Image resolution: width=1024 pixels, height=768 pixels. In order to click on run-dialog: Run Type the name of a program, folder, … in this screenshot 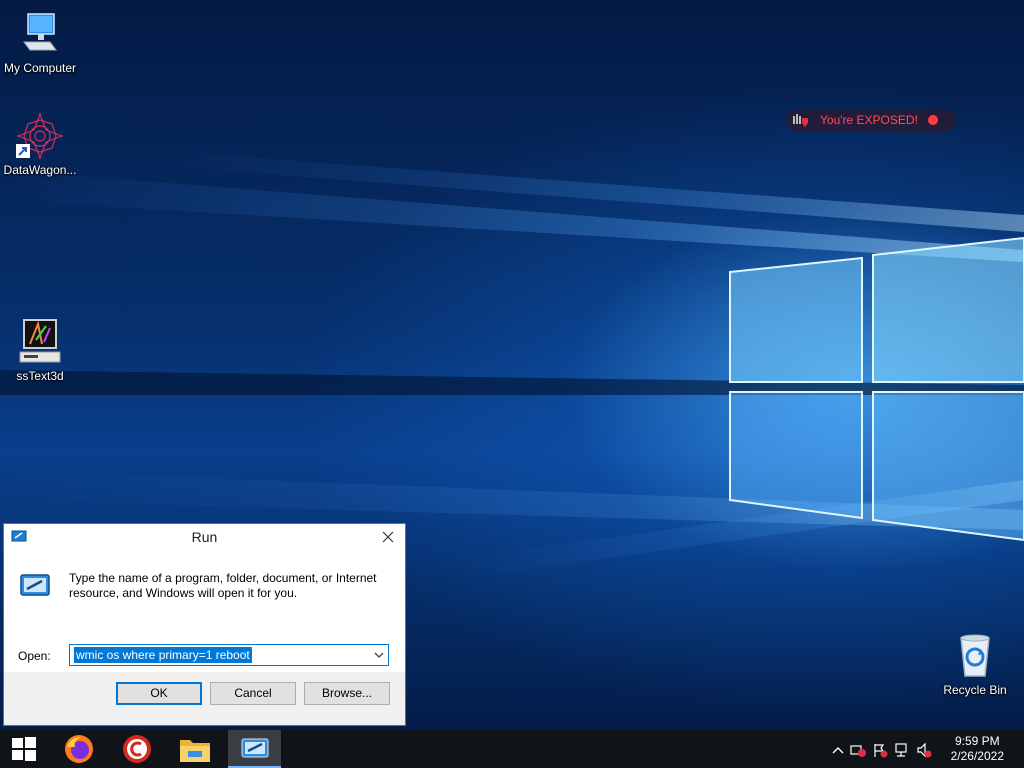, I will do `click(204, 624)`.